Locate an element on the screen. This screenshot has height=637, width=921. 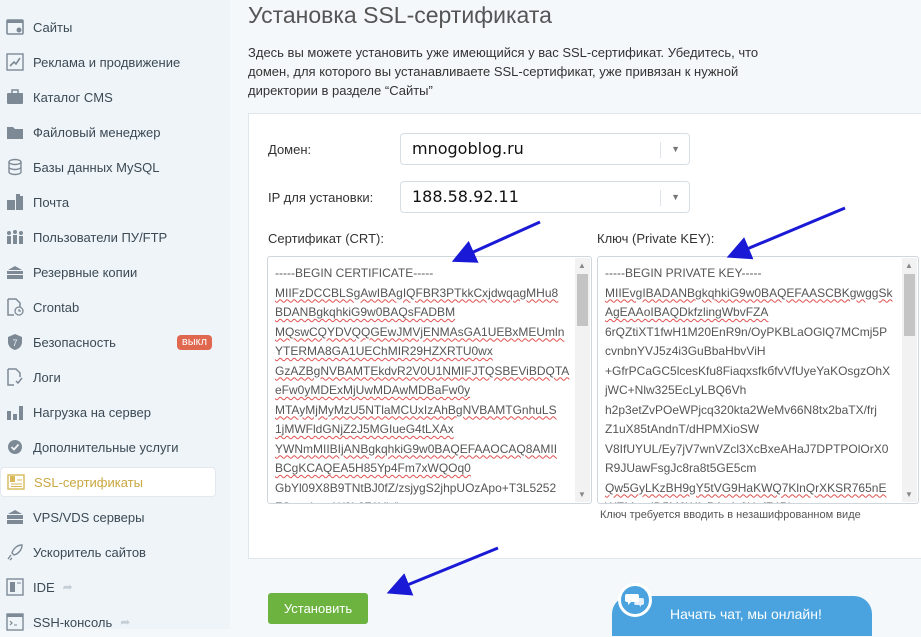
sidebar-item-5: Базы данных MySQL is located at coordinates (108, 167).